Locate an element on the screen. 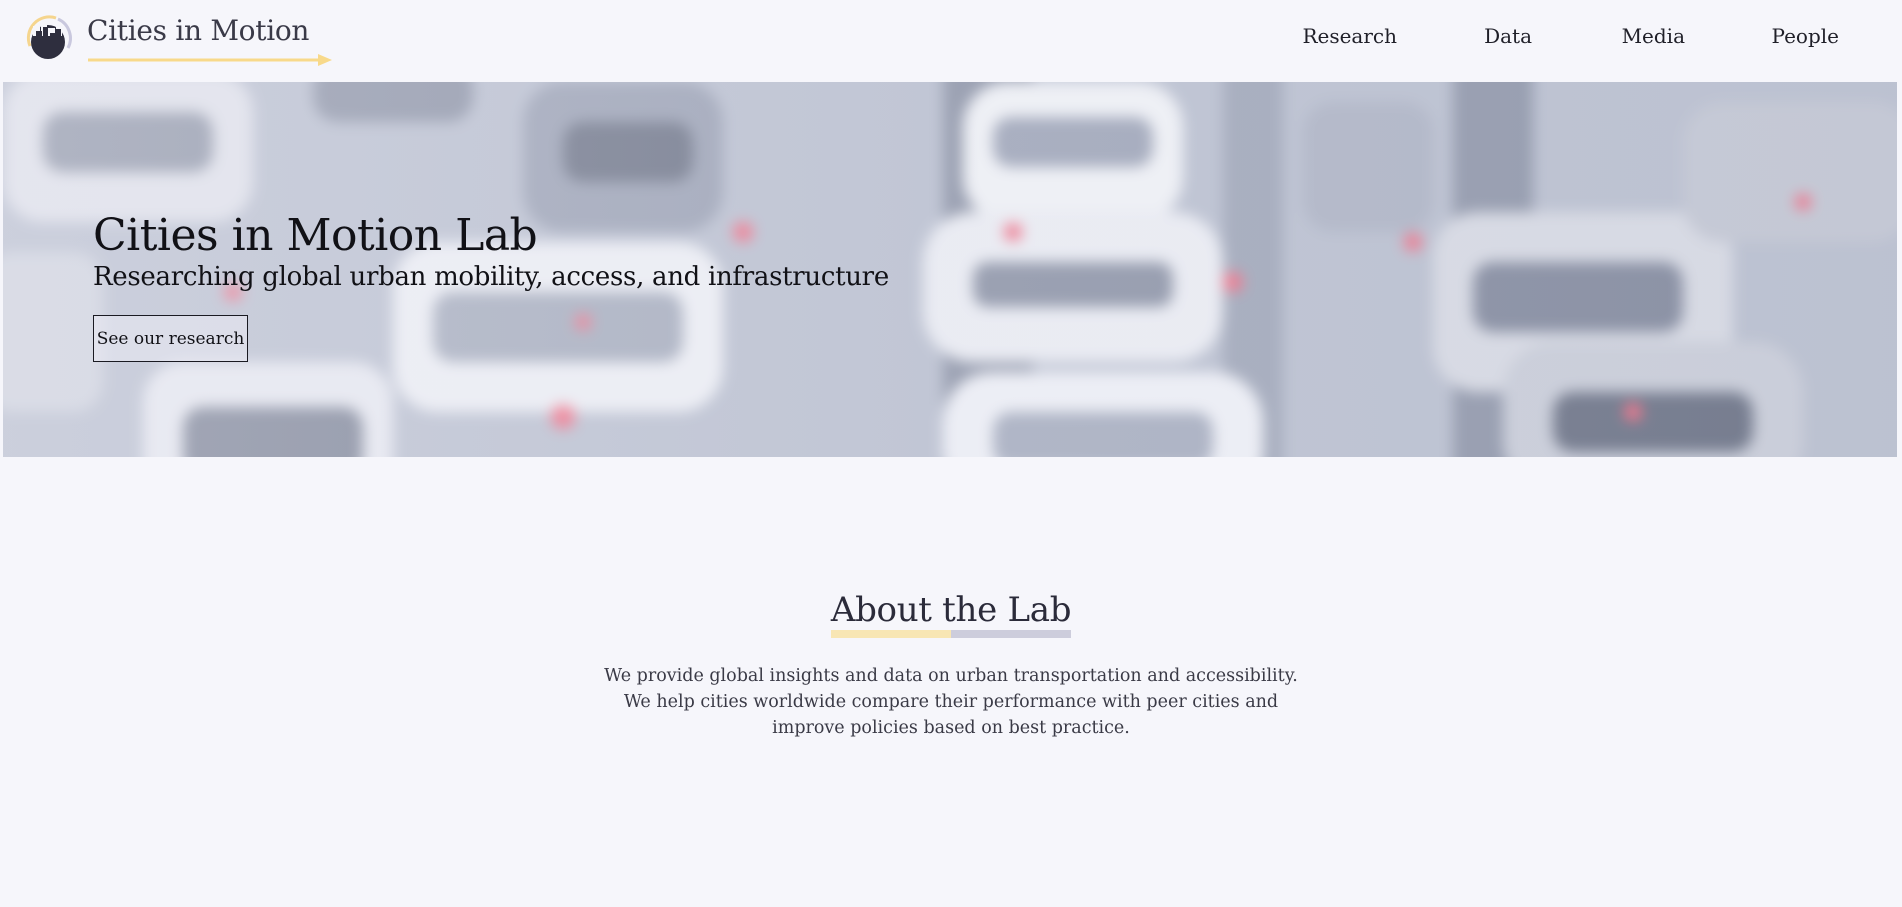  arrow-right-icon is located at coordinates (210, 60).